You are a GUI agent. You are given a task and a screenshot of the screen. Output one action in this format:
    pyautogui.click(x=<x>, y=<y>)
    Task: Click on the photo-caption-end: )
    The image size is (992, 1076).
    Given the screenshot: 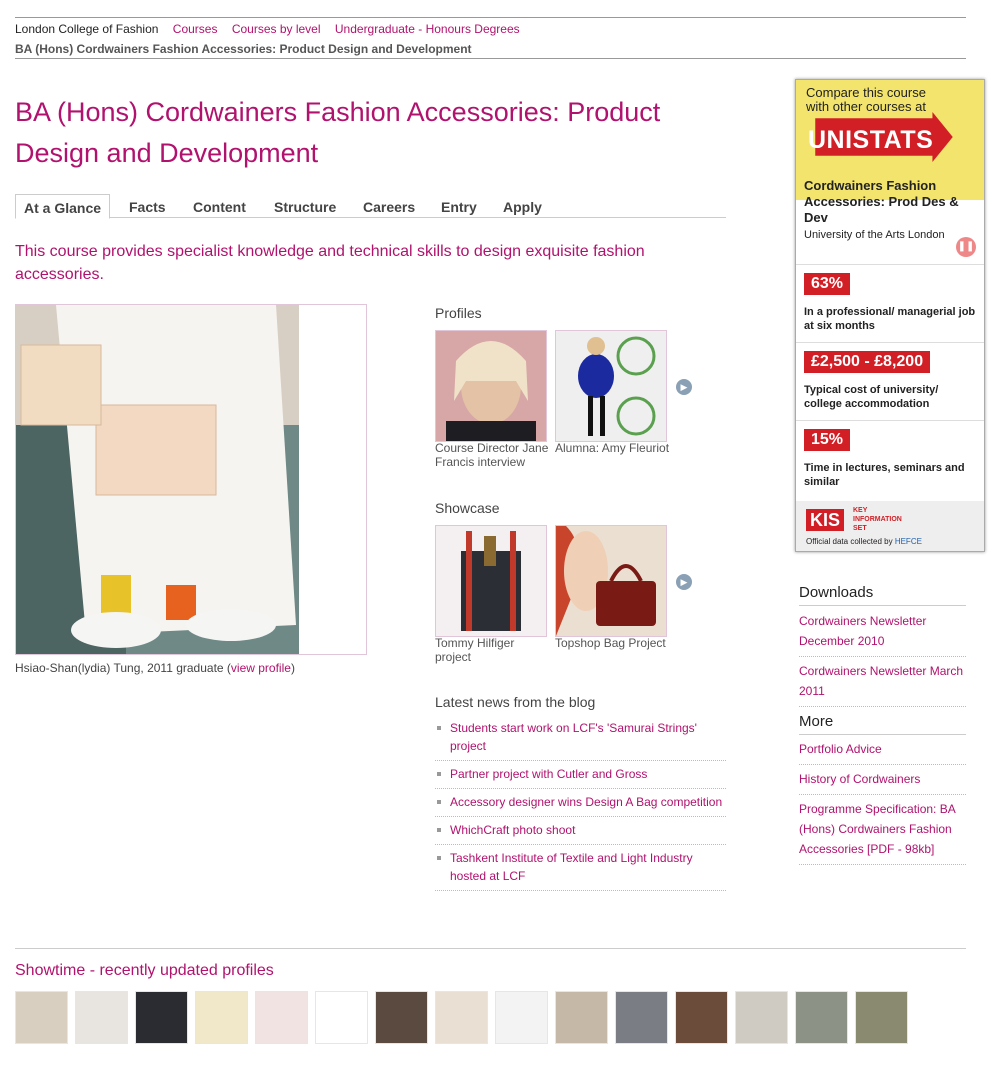 What is the action you would take?
    pyautogui.click(x=292, y=668)
    